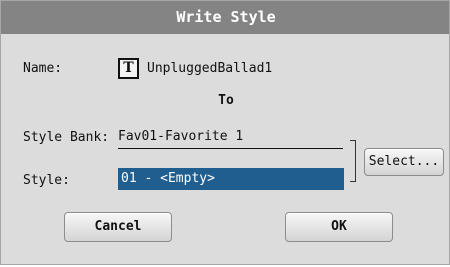 The height and width of the screenshot is (267, 450). What do you see at coordinates (231, 179) in the screenshot?
I see `style-field: 01 - <Empty>` at bounding box center [231, 179].